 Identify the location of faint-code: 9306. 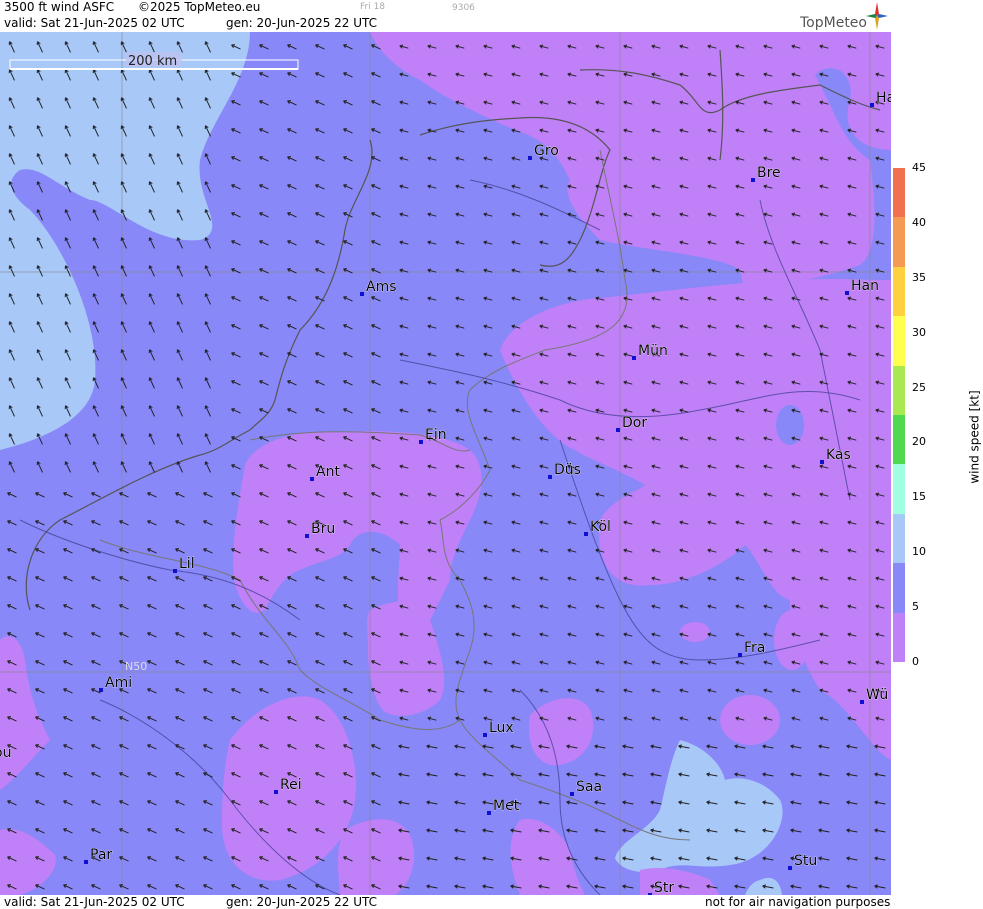
(463, 8).